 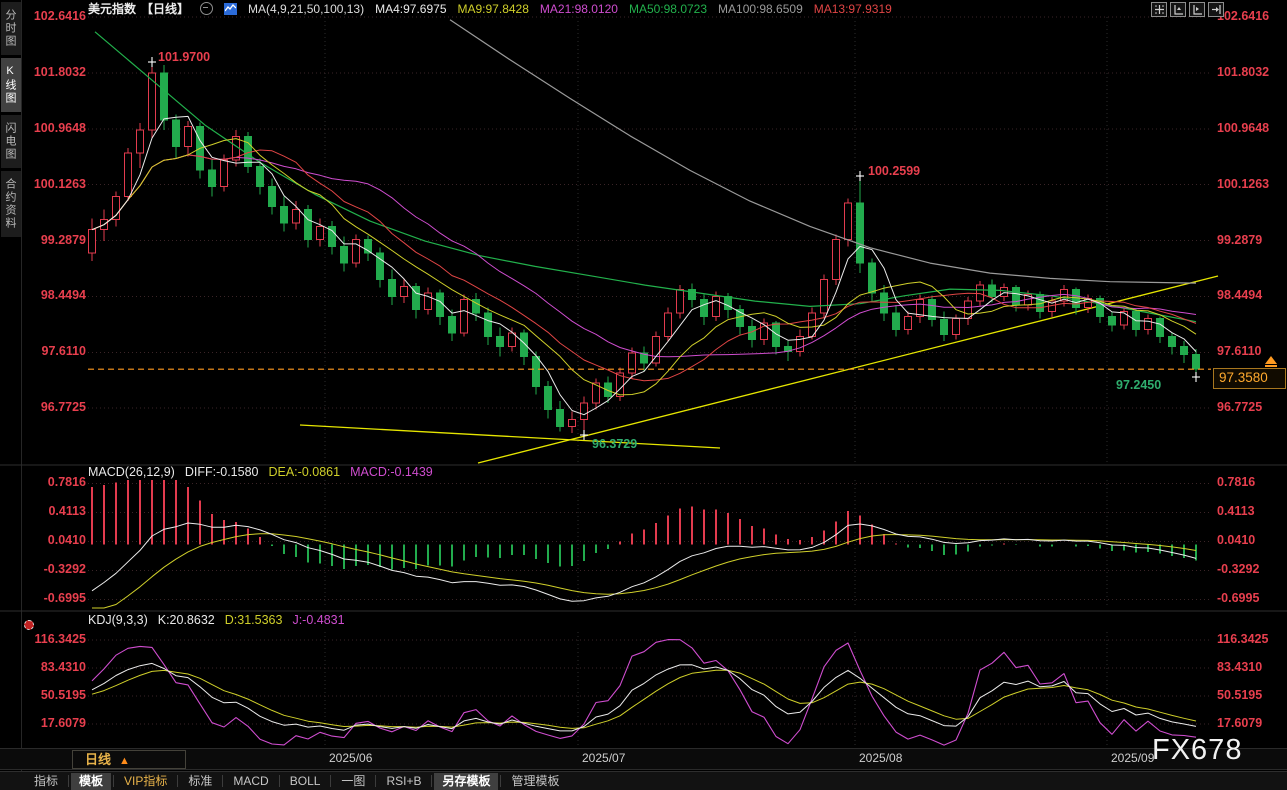 I want to click on main-y-tick-right-7: 96.7725, so click(x=1240, y=407).